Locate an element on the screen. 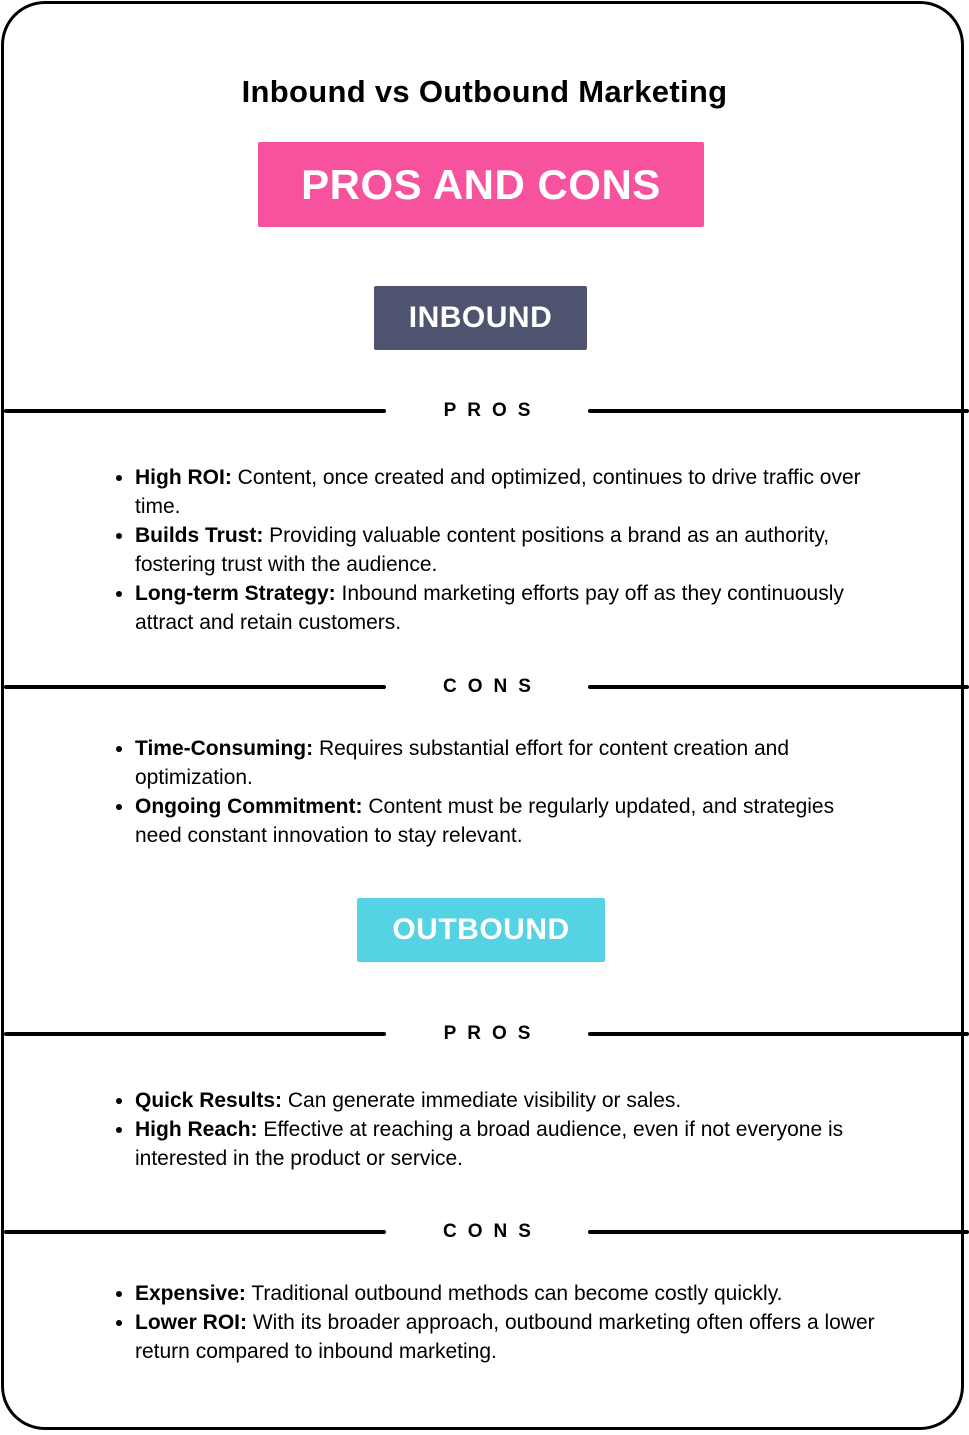 Image resolution: width=969 pixels, height=1435 pixels. inbound-cons-divider: CONS is located at coordinates (484, 687).